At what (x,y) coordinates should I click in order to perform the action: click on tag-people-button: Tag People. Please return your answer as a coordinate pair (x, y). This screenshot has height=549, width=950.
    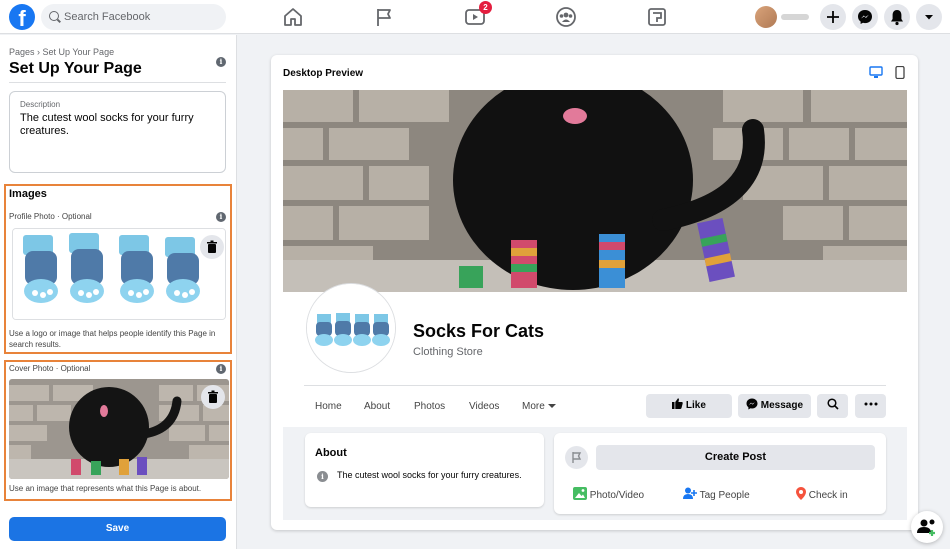
    Looking at the image, I should click on (716, 494).